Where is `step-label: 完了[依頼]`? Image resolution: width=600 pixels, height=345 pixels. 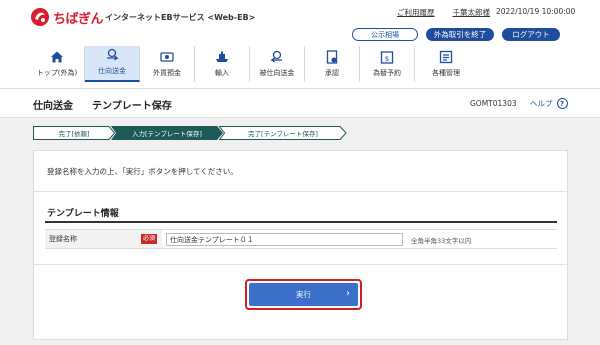
step-label: 完了[依頼] is located at coordinates (74, 134).